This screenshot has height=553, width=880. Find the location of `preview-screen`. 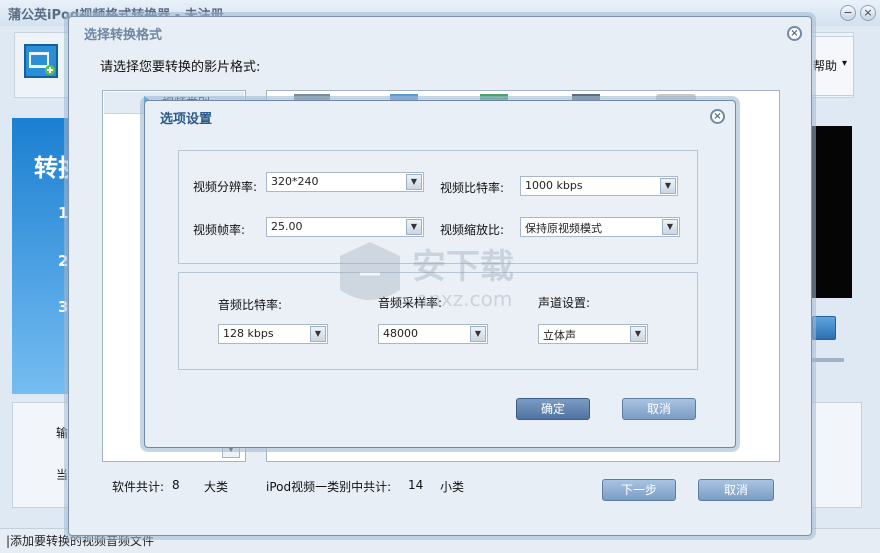

preview-screen is located at coordinates (830, 212).